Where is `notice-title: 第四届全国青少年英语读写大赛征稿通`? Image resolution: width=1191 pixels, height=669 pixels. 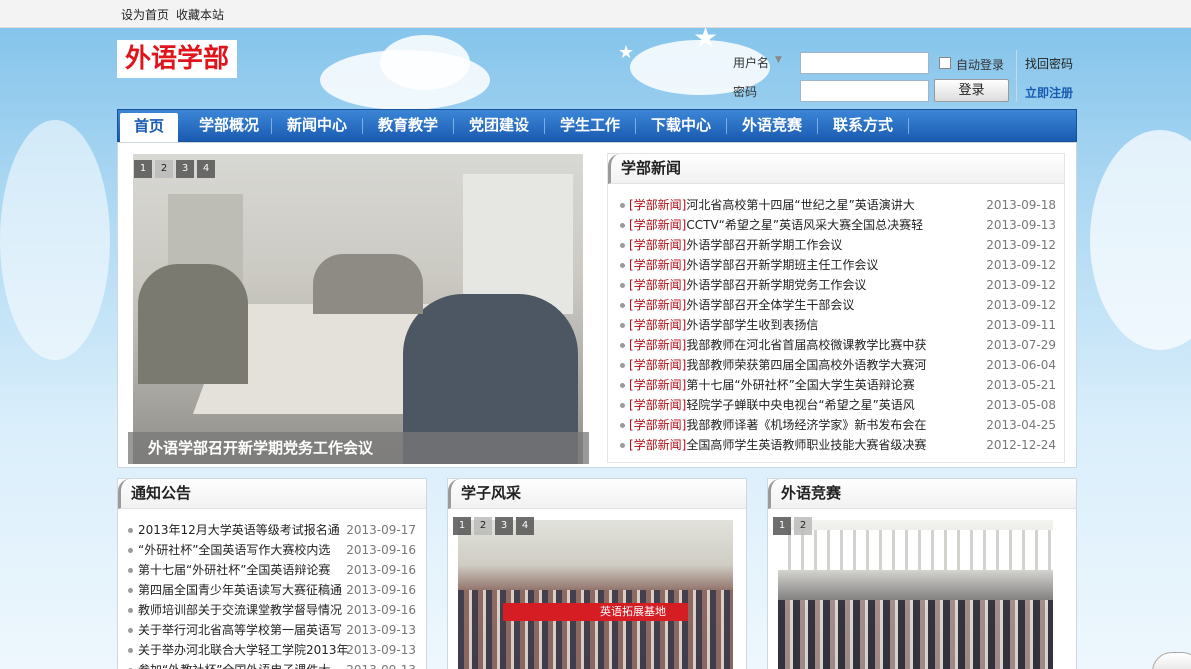 notice-title: 第四届全国青少年英语读写大赛征稿通 is located at coordinates (240, 590).